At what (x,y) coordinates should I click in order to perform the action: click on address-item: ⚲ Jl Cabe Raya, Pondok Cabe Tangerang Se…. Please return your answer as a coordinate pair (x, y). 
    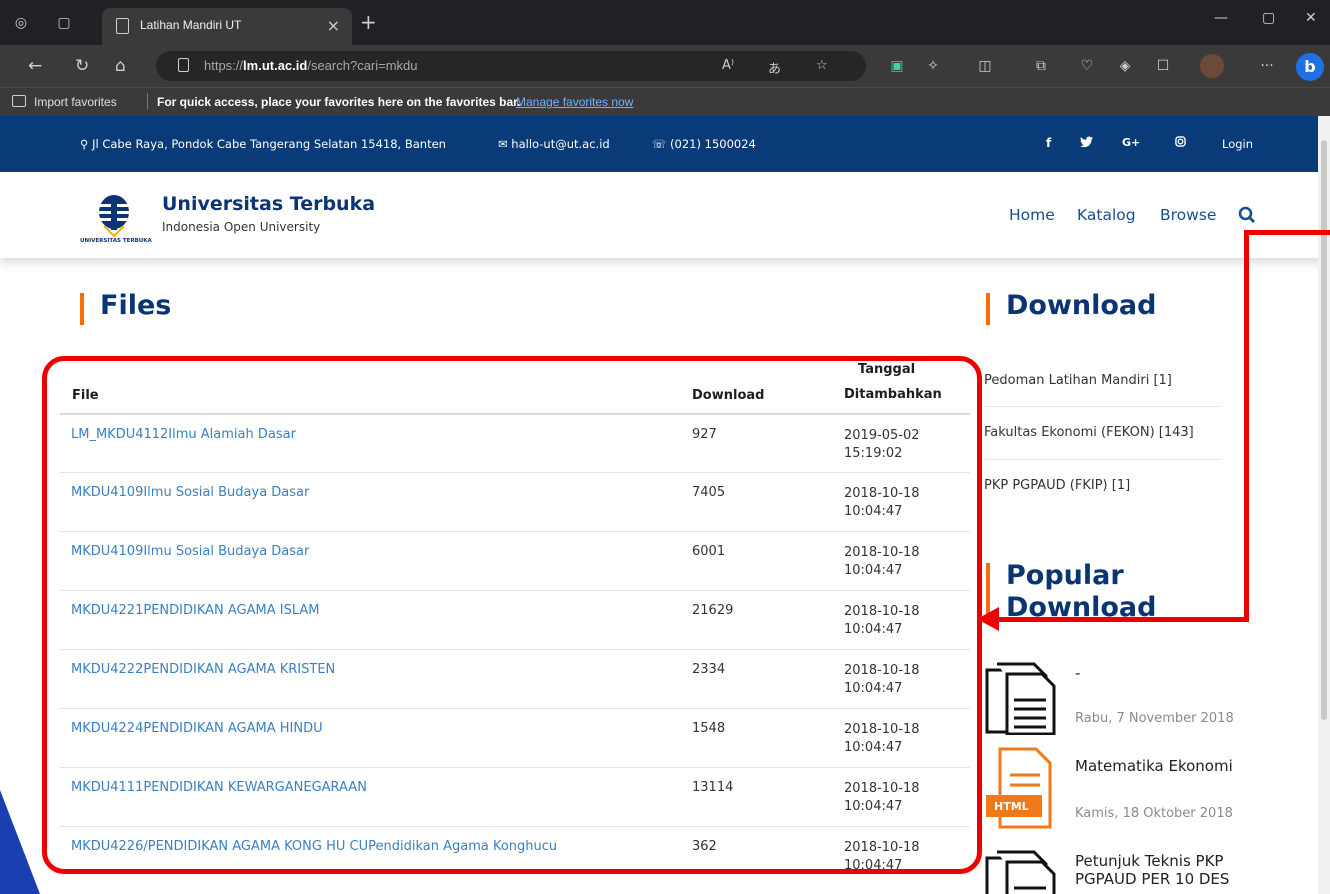
    Looking at the image, I should click on (263, 144).